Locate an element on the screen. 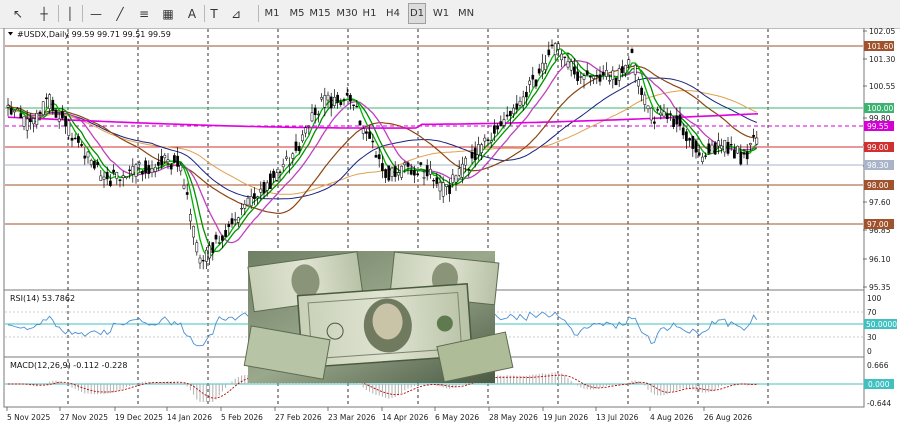  timeframe-m30: M30 is located at coordinates (347, 13).